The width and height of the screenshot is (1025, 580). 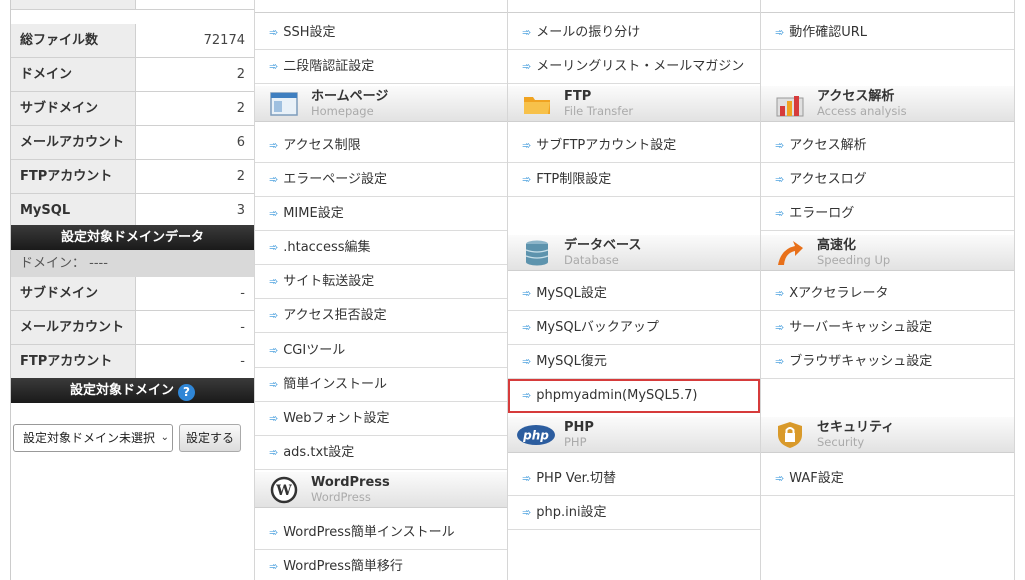 I want to click on category-subtitle: File Transfer, so click(x=599, y=111).